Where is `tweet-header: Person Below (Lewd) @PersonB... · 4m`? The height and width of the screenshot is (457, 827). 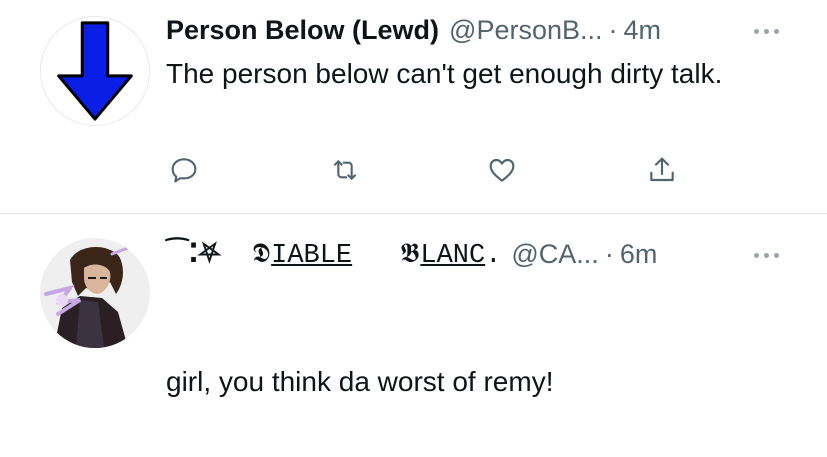 tweet-header: Person Below (Lewd) @PersonB... · 4m is located at coordinates (413, 30).